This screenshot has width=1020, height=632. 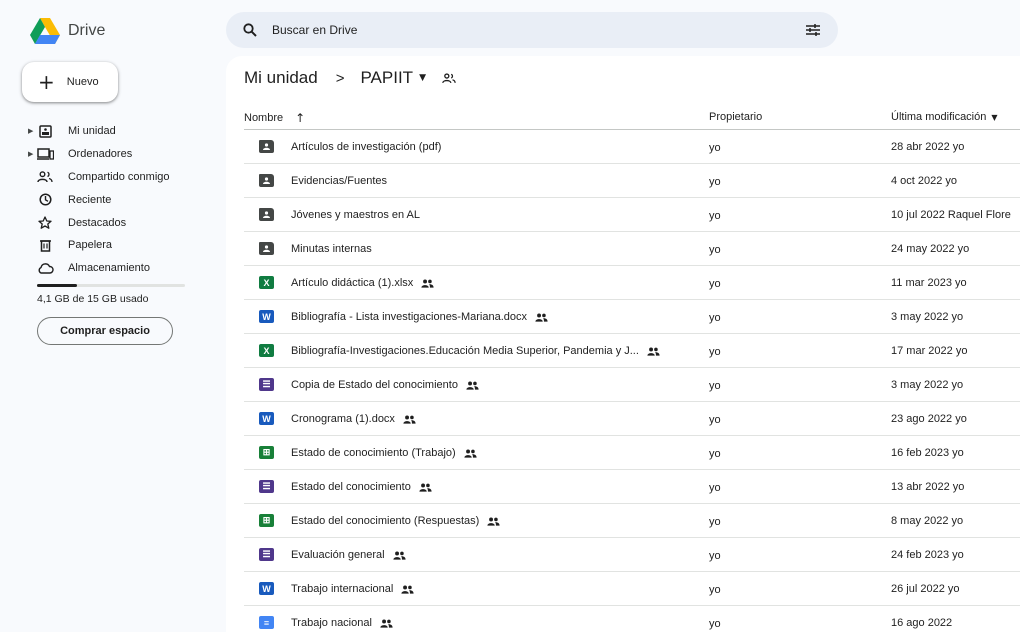 I want to click on file-name-cell: Cronograma (1).docx, so click(x=353, y=419).